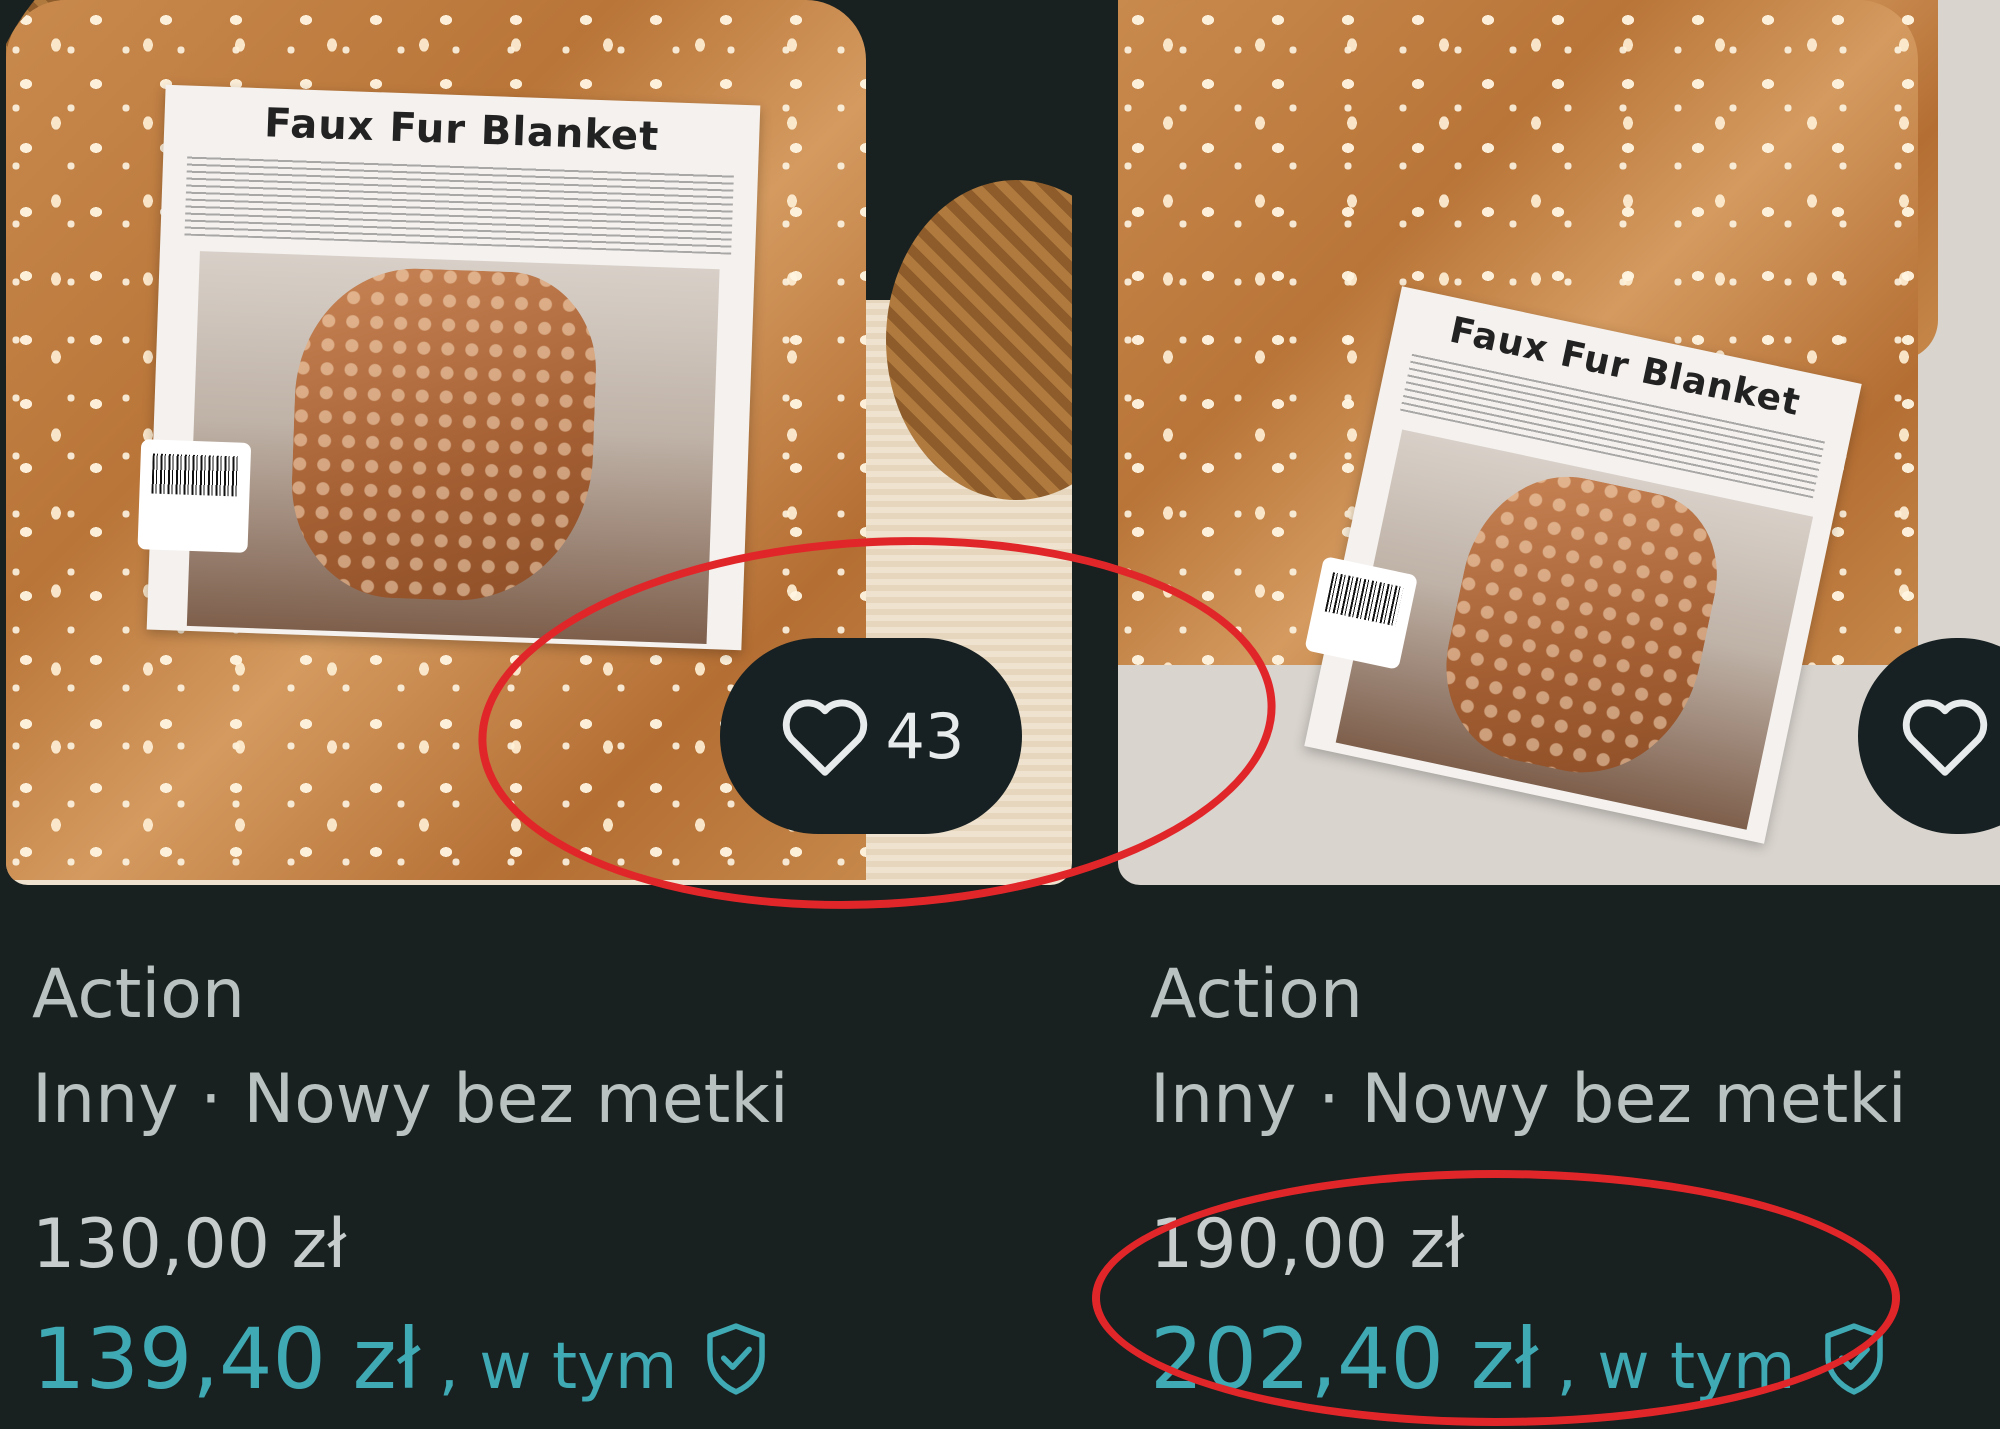 The image size is (2000, 1429). I want to click on package-fine-print, so click(459, 205).